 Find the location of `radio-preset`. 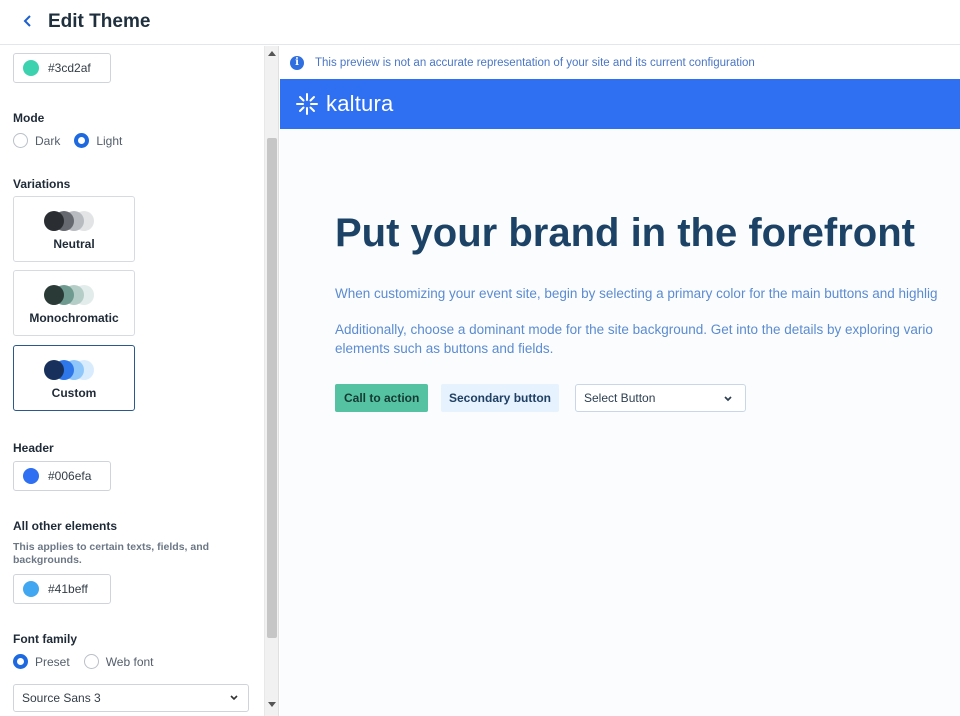

radio-preset is located at coordinates (20, 661).